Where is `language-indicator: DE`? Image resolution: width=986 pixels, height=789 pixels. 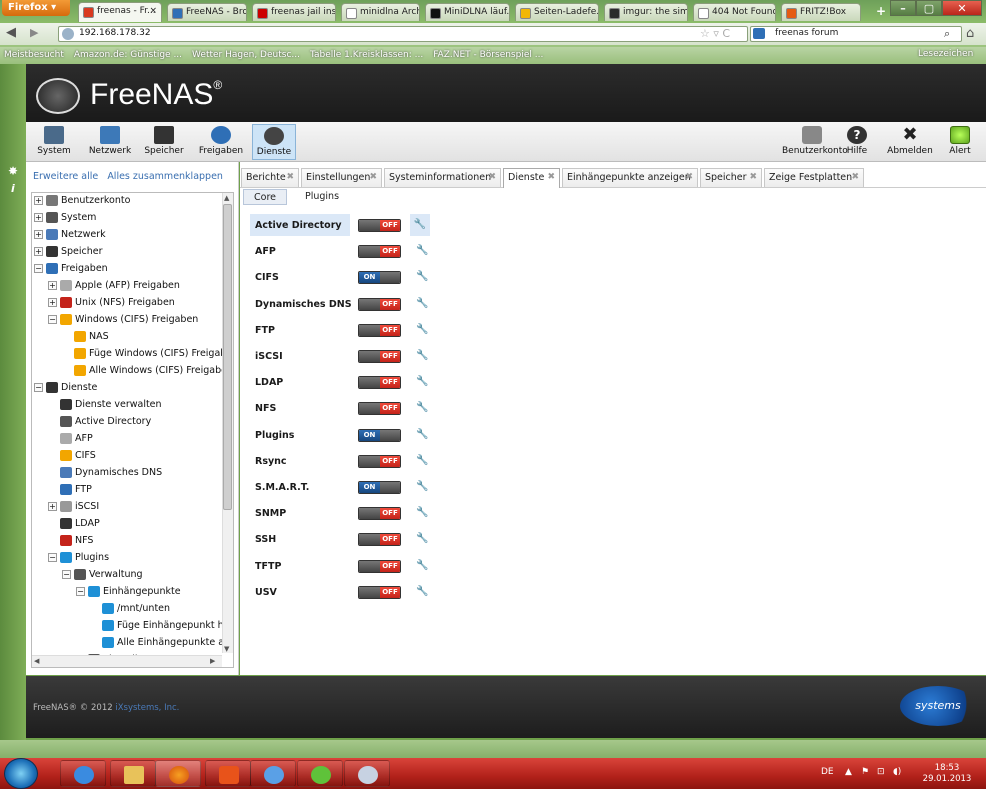
language-indicator: DE is located at coordinates (827, 772).